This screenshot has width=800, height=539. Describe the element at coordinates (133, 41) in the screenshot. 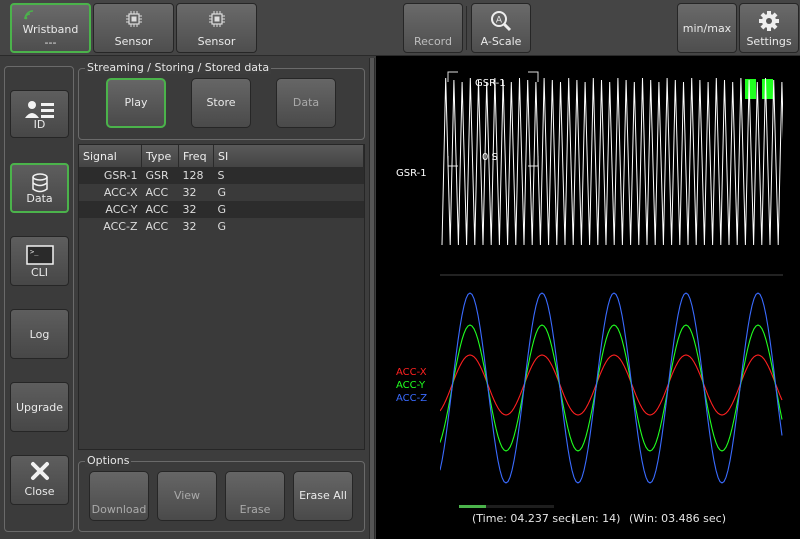

I see `sensor-label-1: Sensor` at that location.